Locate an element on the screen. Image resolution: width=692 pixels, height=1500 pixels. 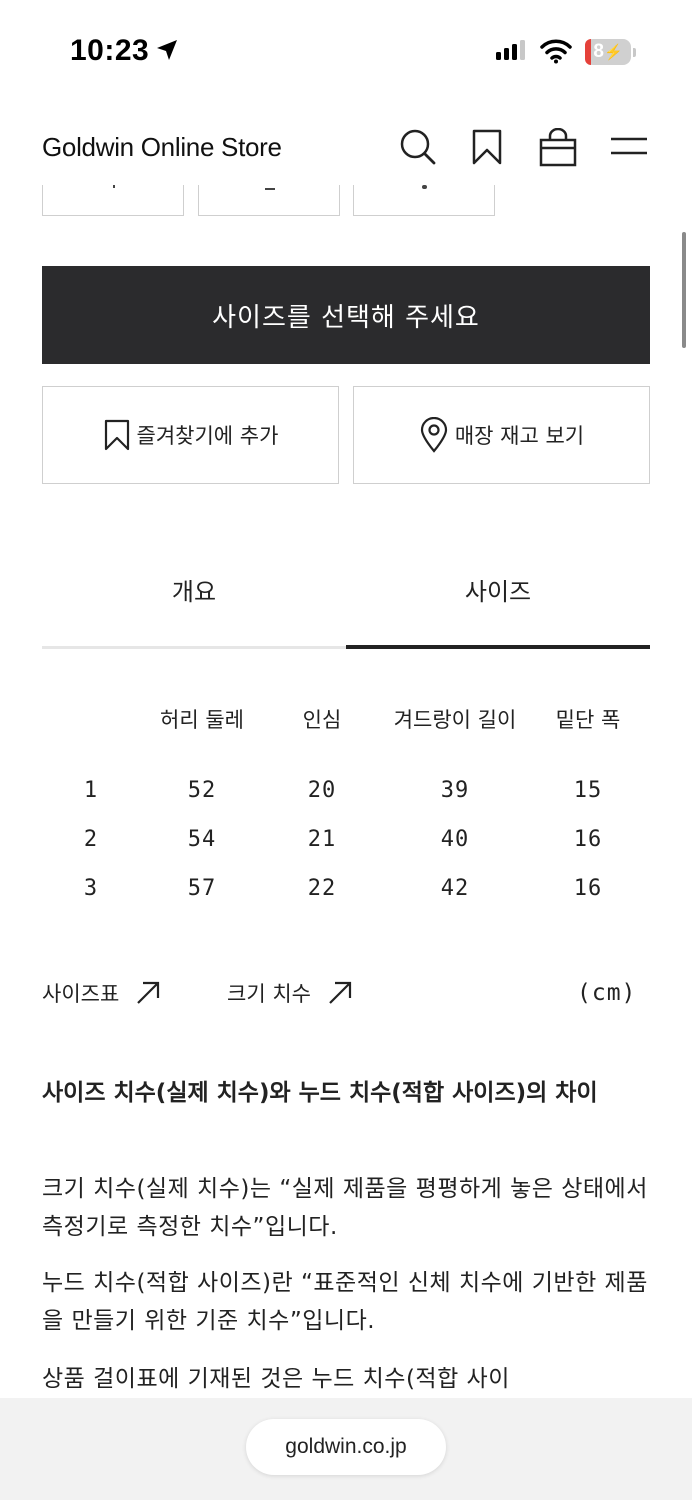
table-cell: 39 is located at coordinates (455, 790).